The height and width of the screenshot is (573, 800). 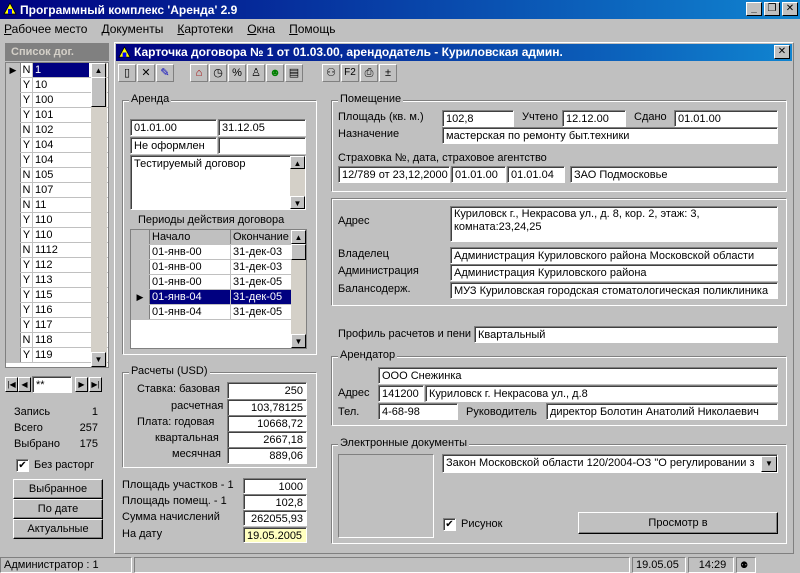 I want to click on percent-icon: %, so click(x=237, y=73).